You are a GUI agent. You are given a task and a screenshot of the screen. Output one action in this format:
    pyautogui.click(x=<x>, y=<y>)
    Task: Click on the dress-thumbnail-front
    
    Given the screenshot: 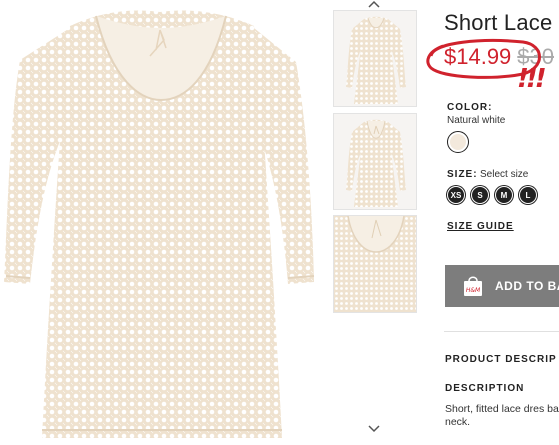 What is the action you would take?
    pyautogui.click(x=376, y=60)
    